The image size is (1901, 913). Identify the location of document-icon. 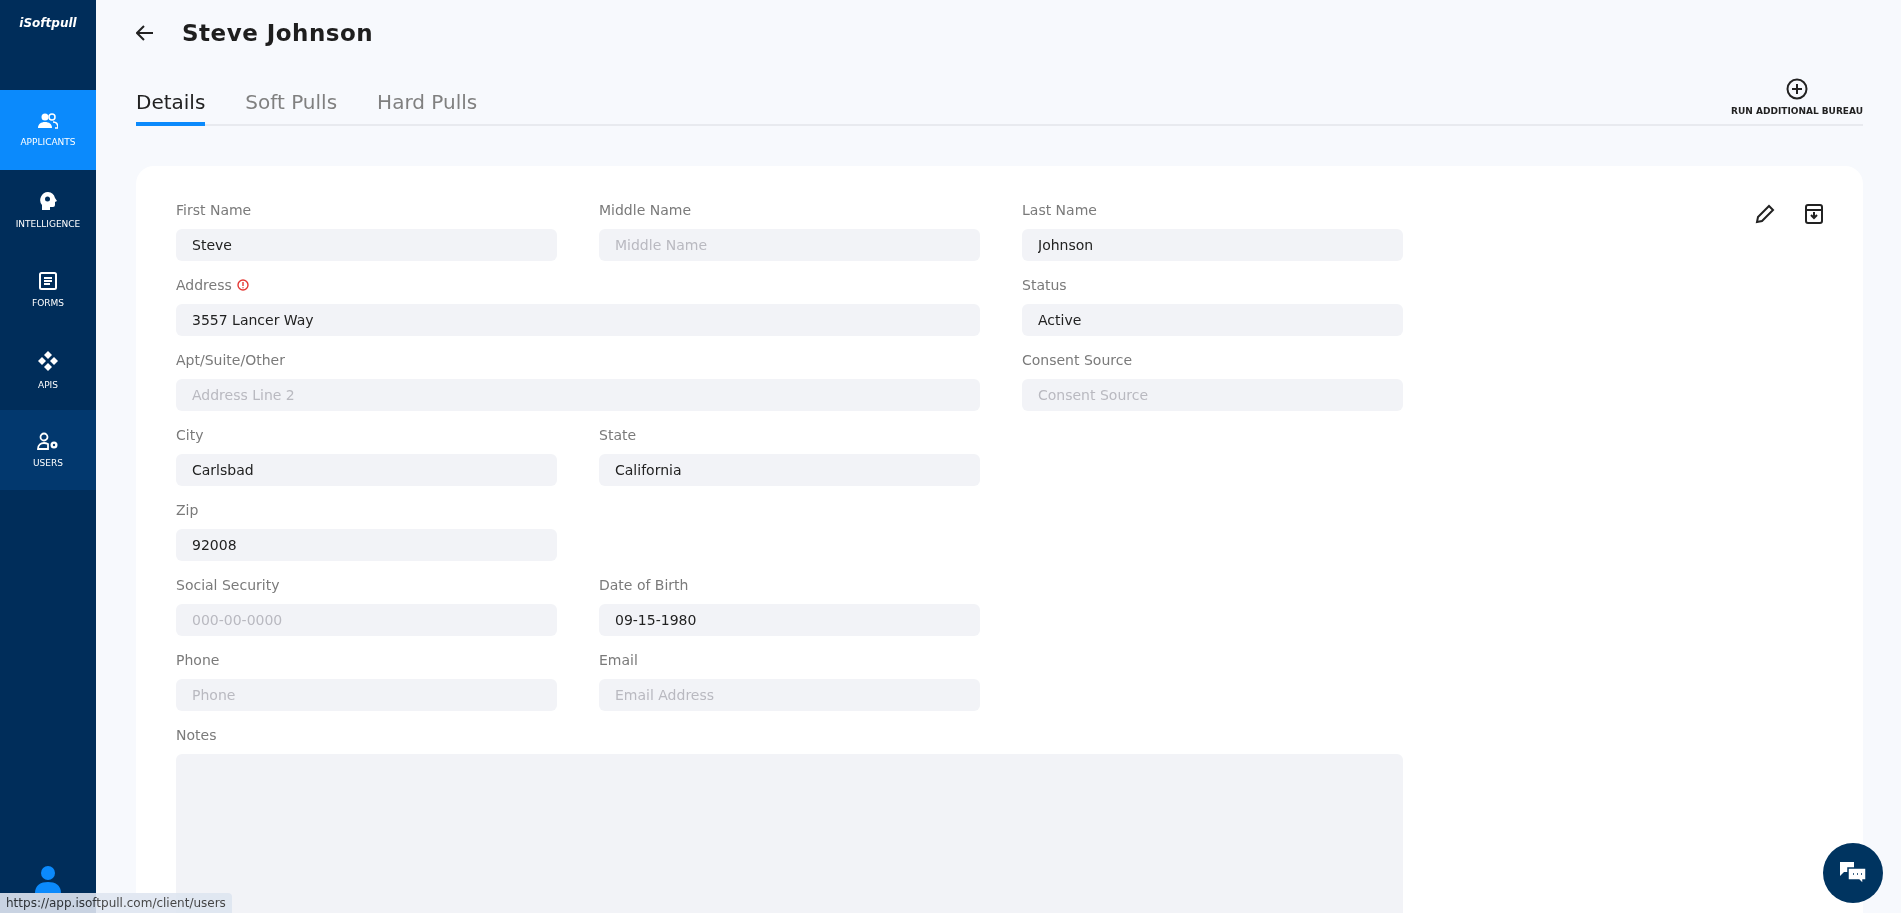
(48, 281).